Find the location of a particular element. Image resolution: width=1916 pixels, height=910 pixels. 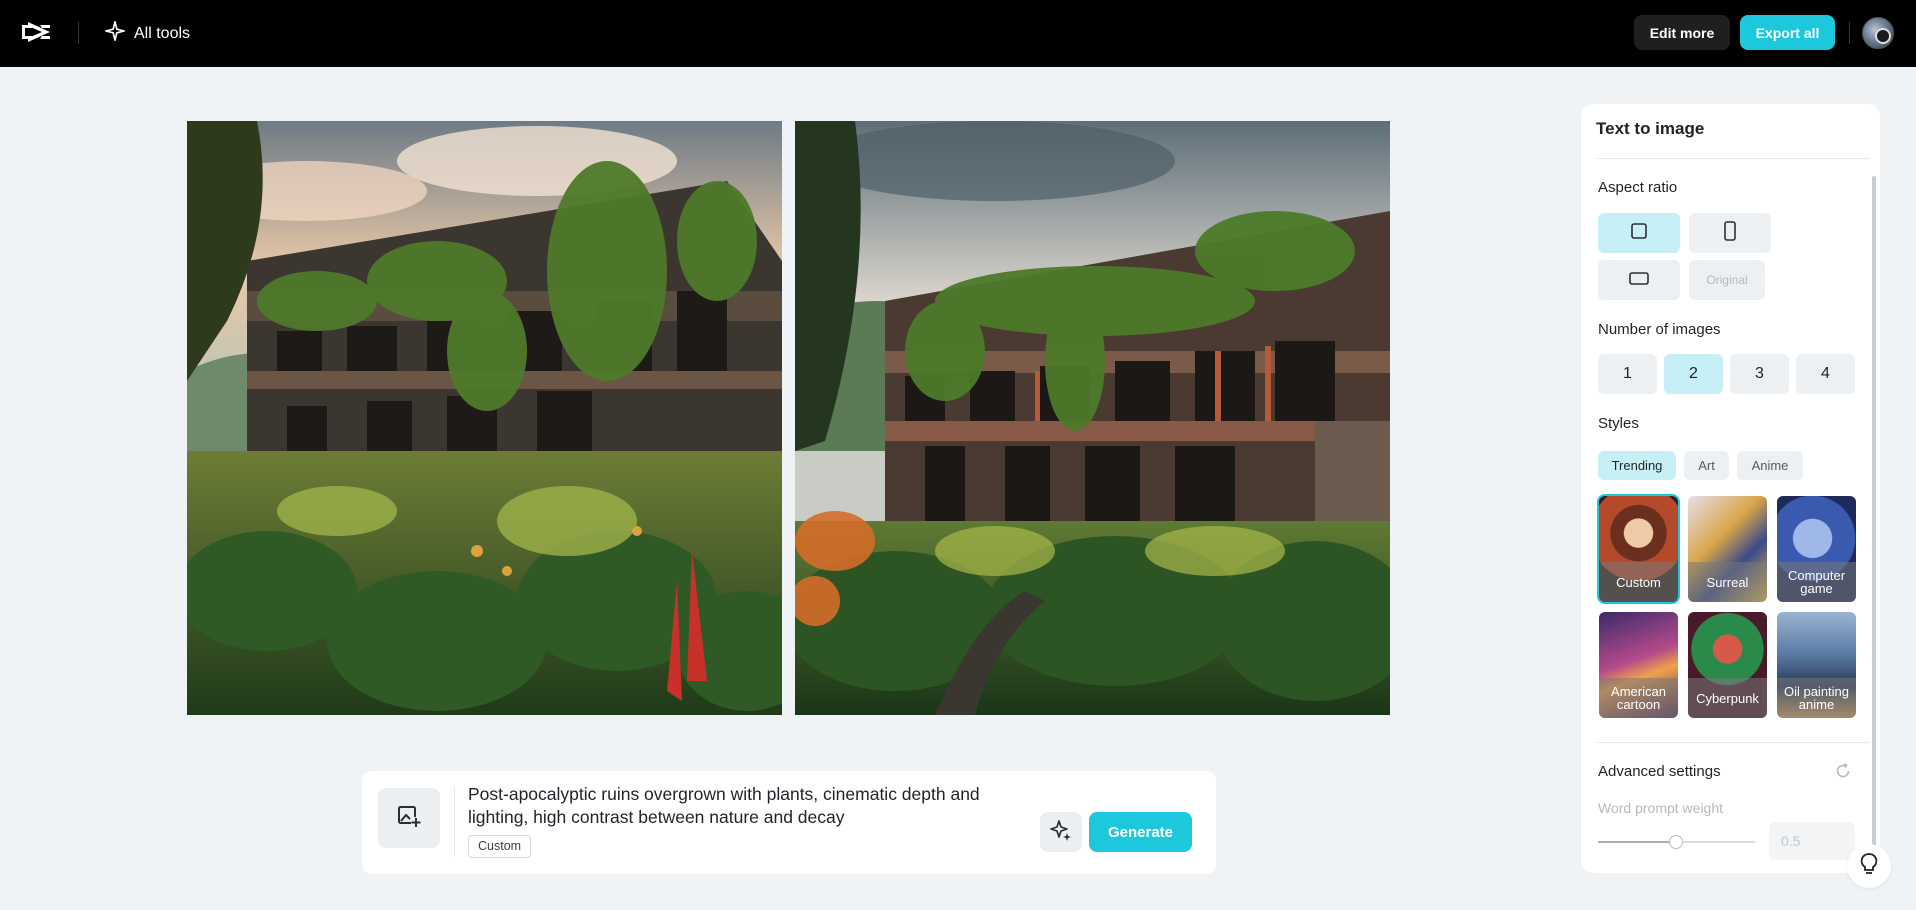

magic-prompt-button is located at coordinates (1061, 832).